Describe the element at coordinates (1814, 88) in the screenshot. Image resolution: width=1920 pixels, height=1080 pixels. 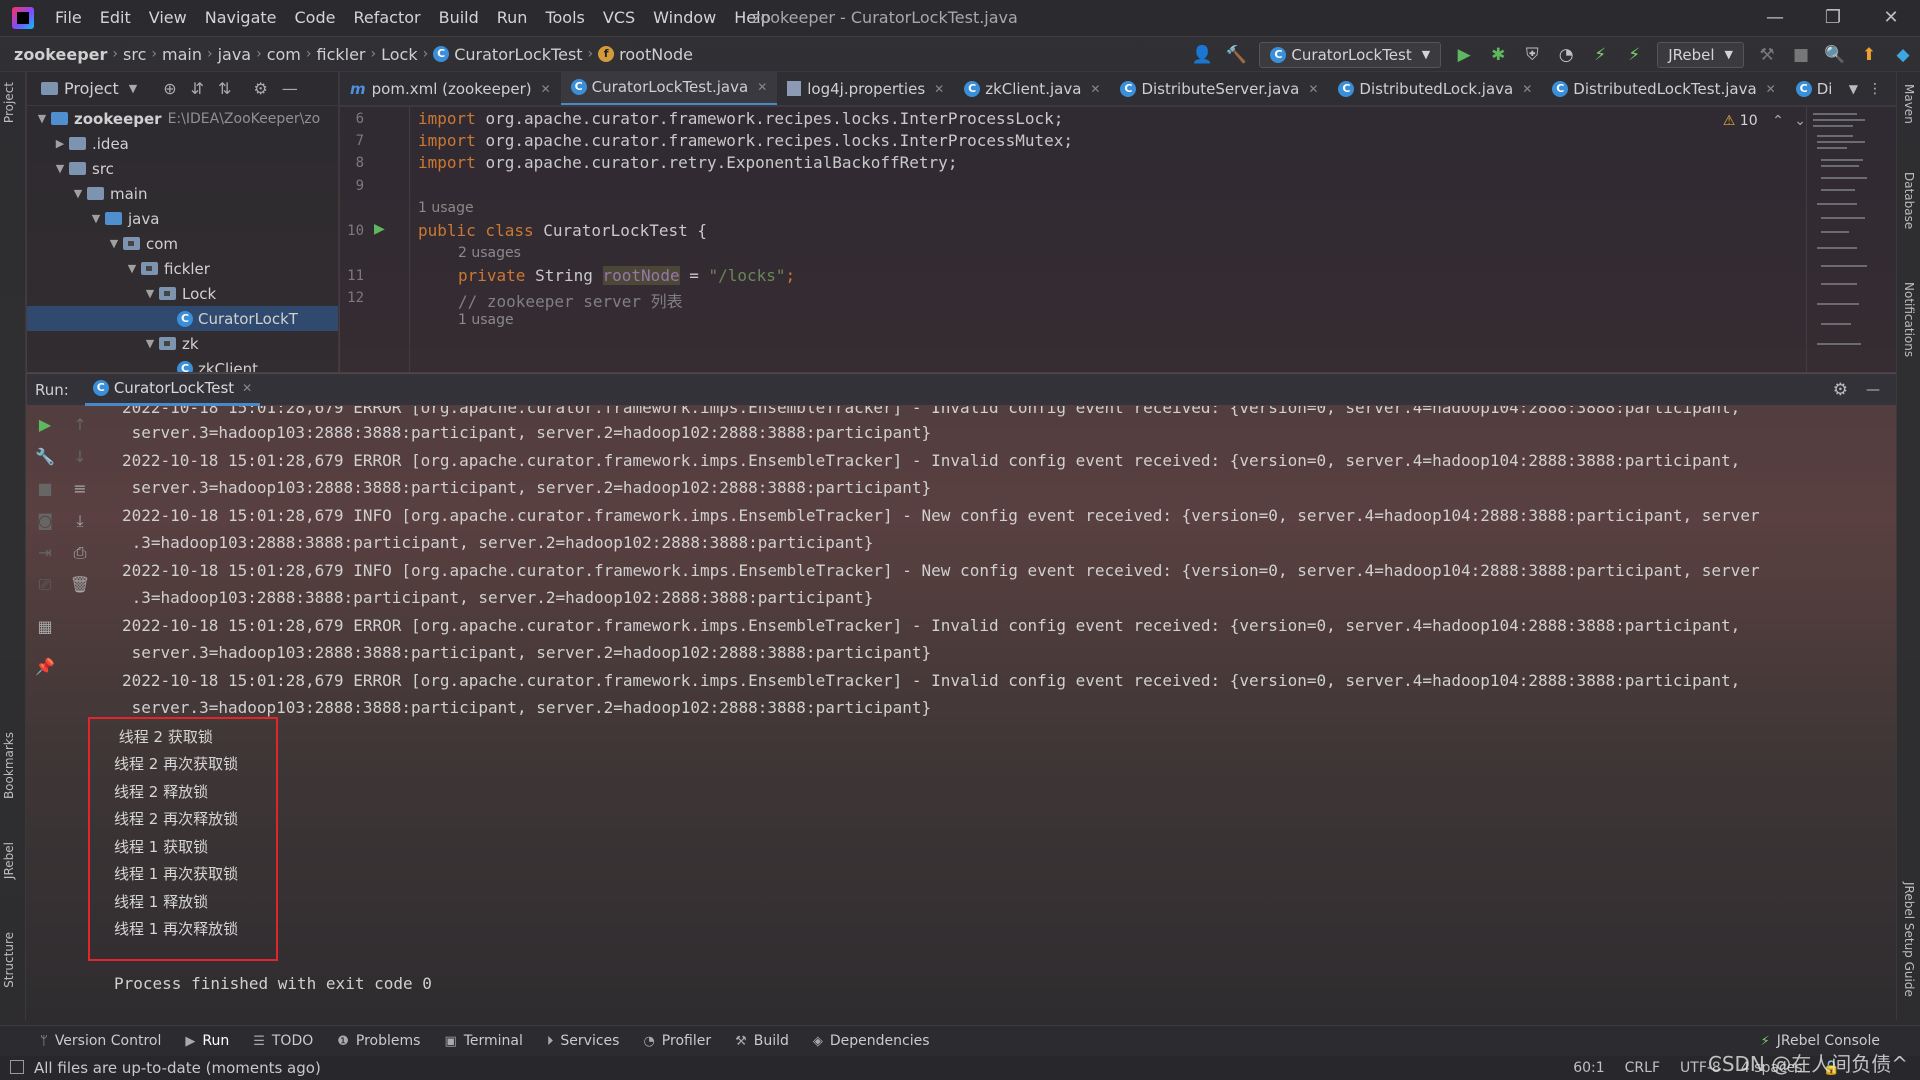
I see `tab-di: C Di` at that location.